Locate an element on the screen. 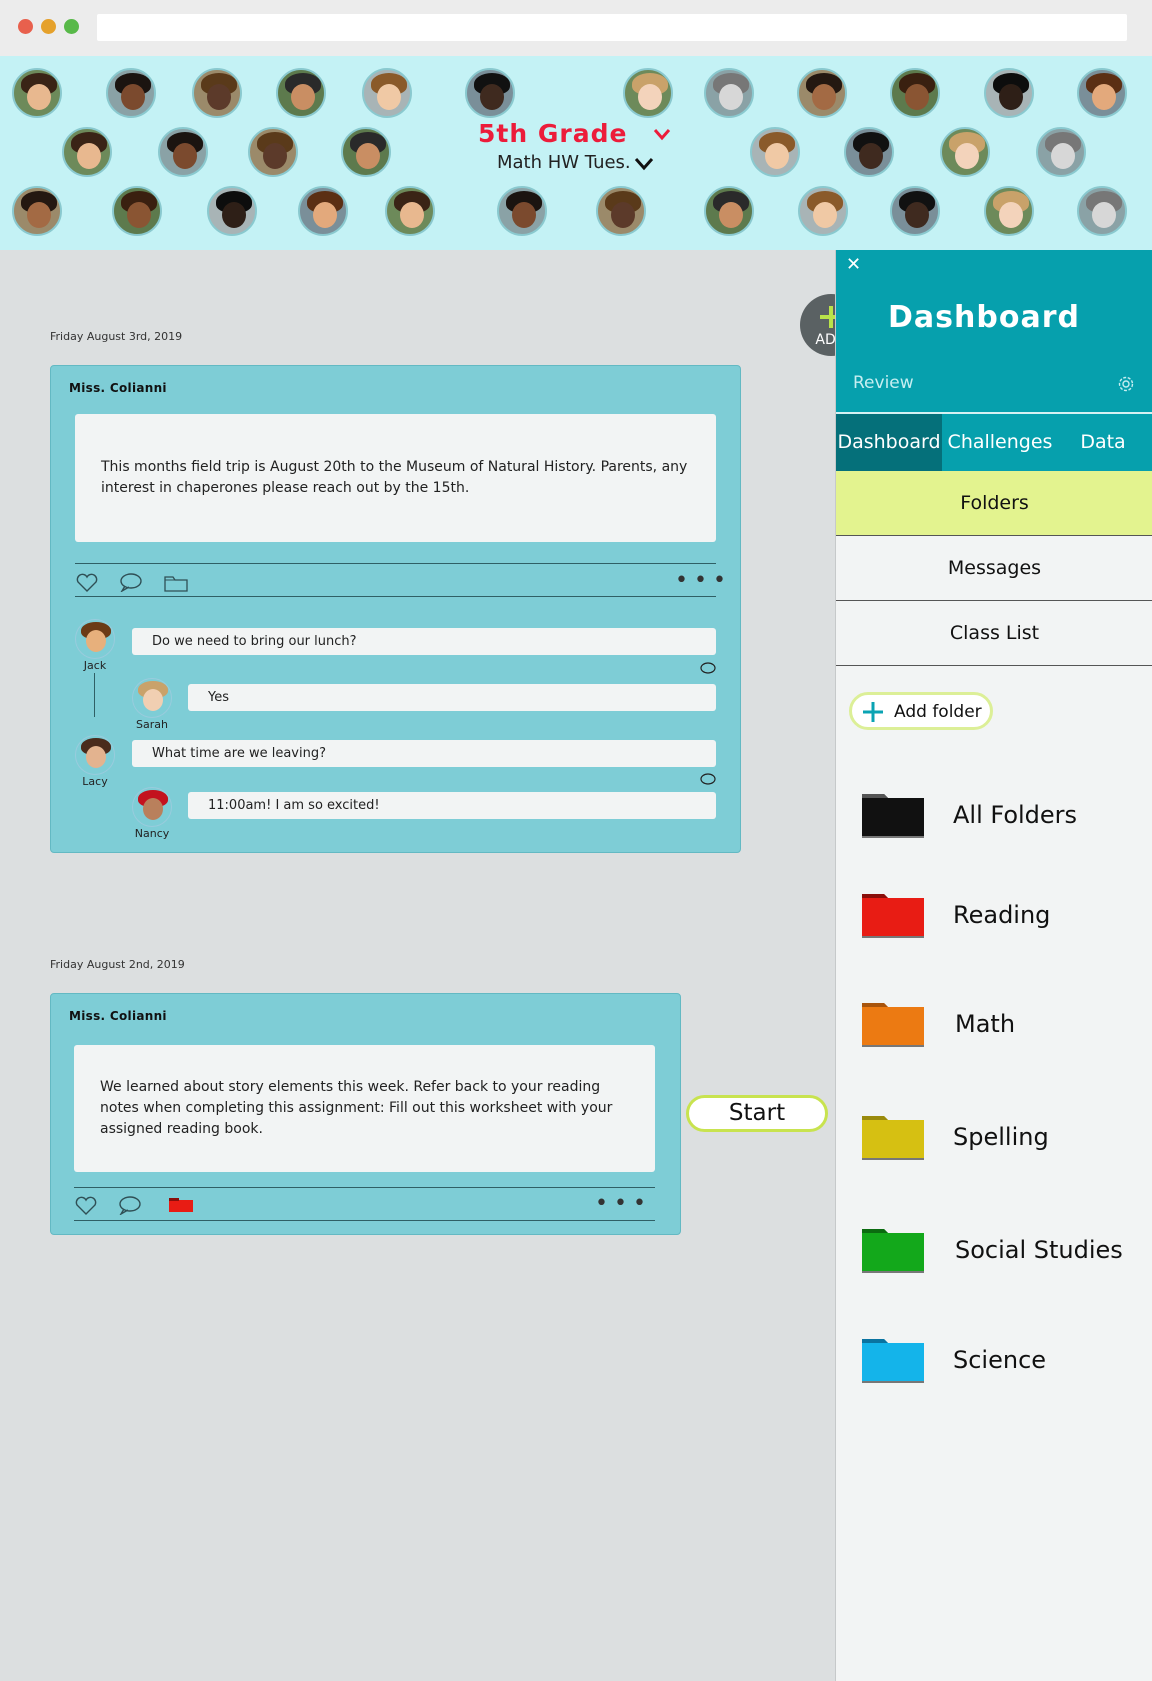 The height and width of the screenshot is (1681, 1152). folder-item-all: All Folders is located at coordinates (994, 817).